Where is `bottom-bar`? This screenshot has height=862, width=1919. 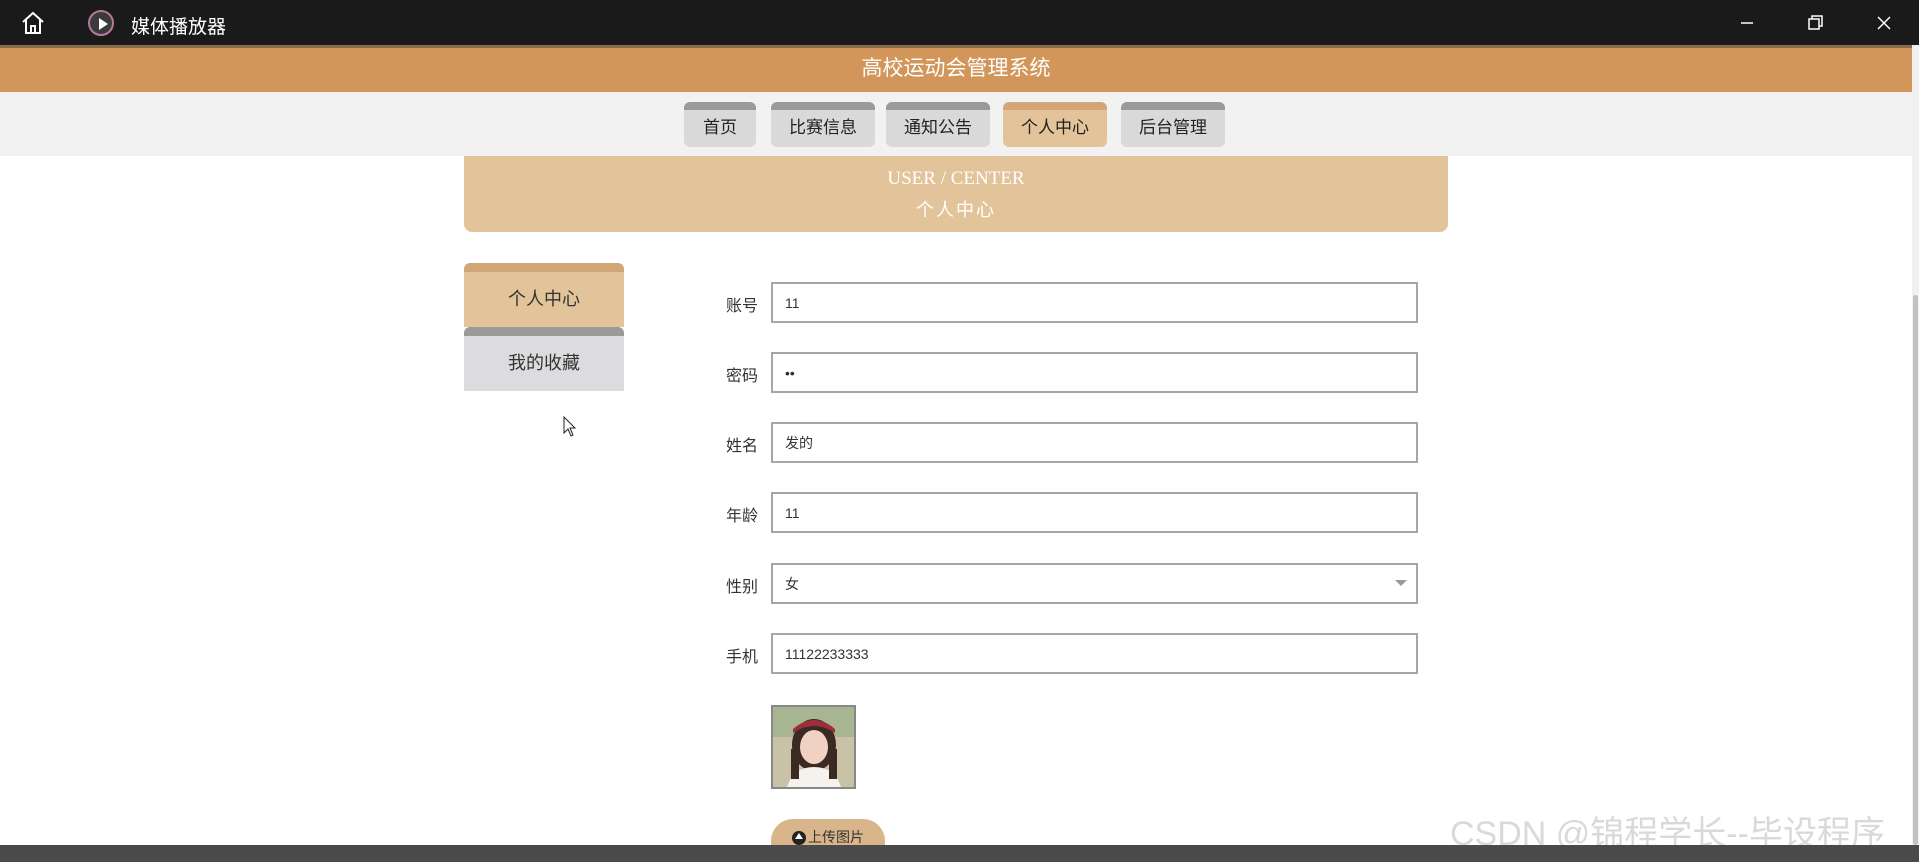
bottom-bar is located at coordinates (959, 853).